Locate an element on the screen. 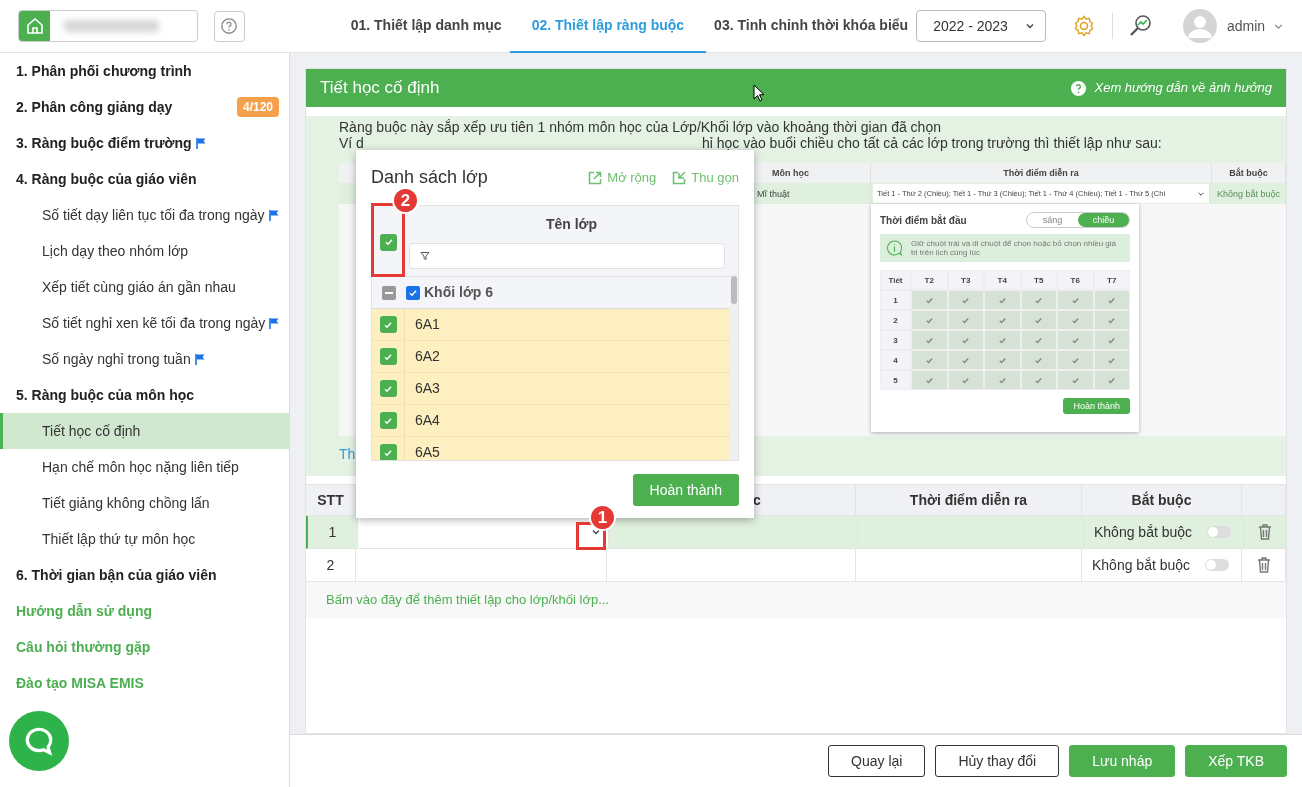 The height and width of the screenshot is (787, 1302). table-row: 2 Không bắt buộc is located at coordinates (796, 565).